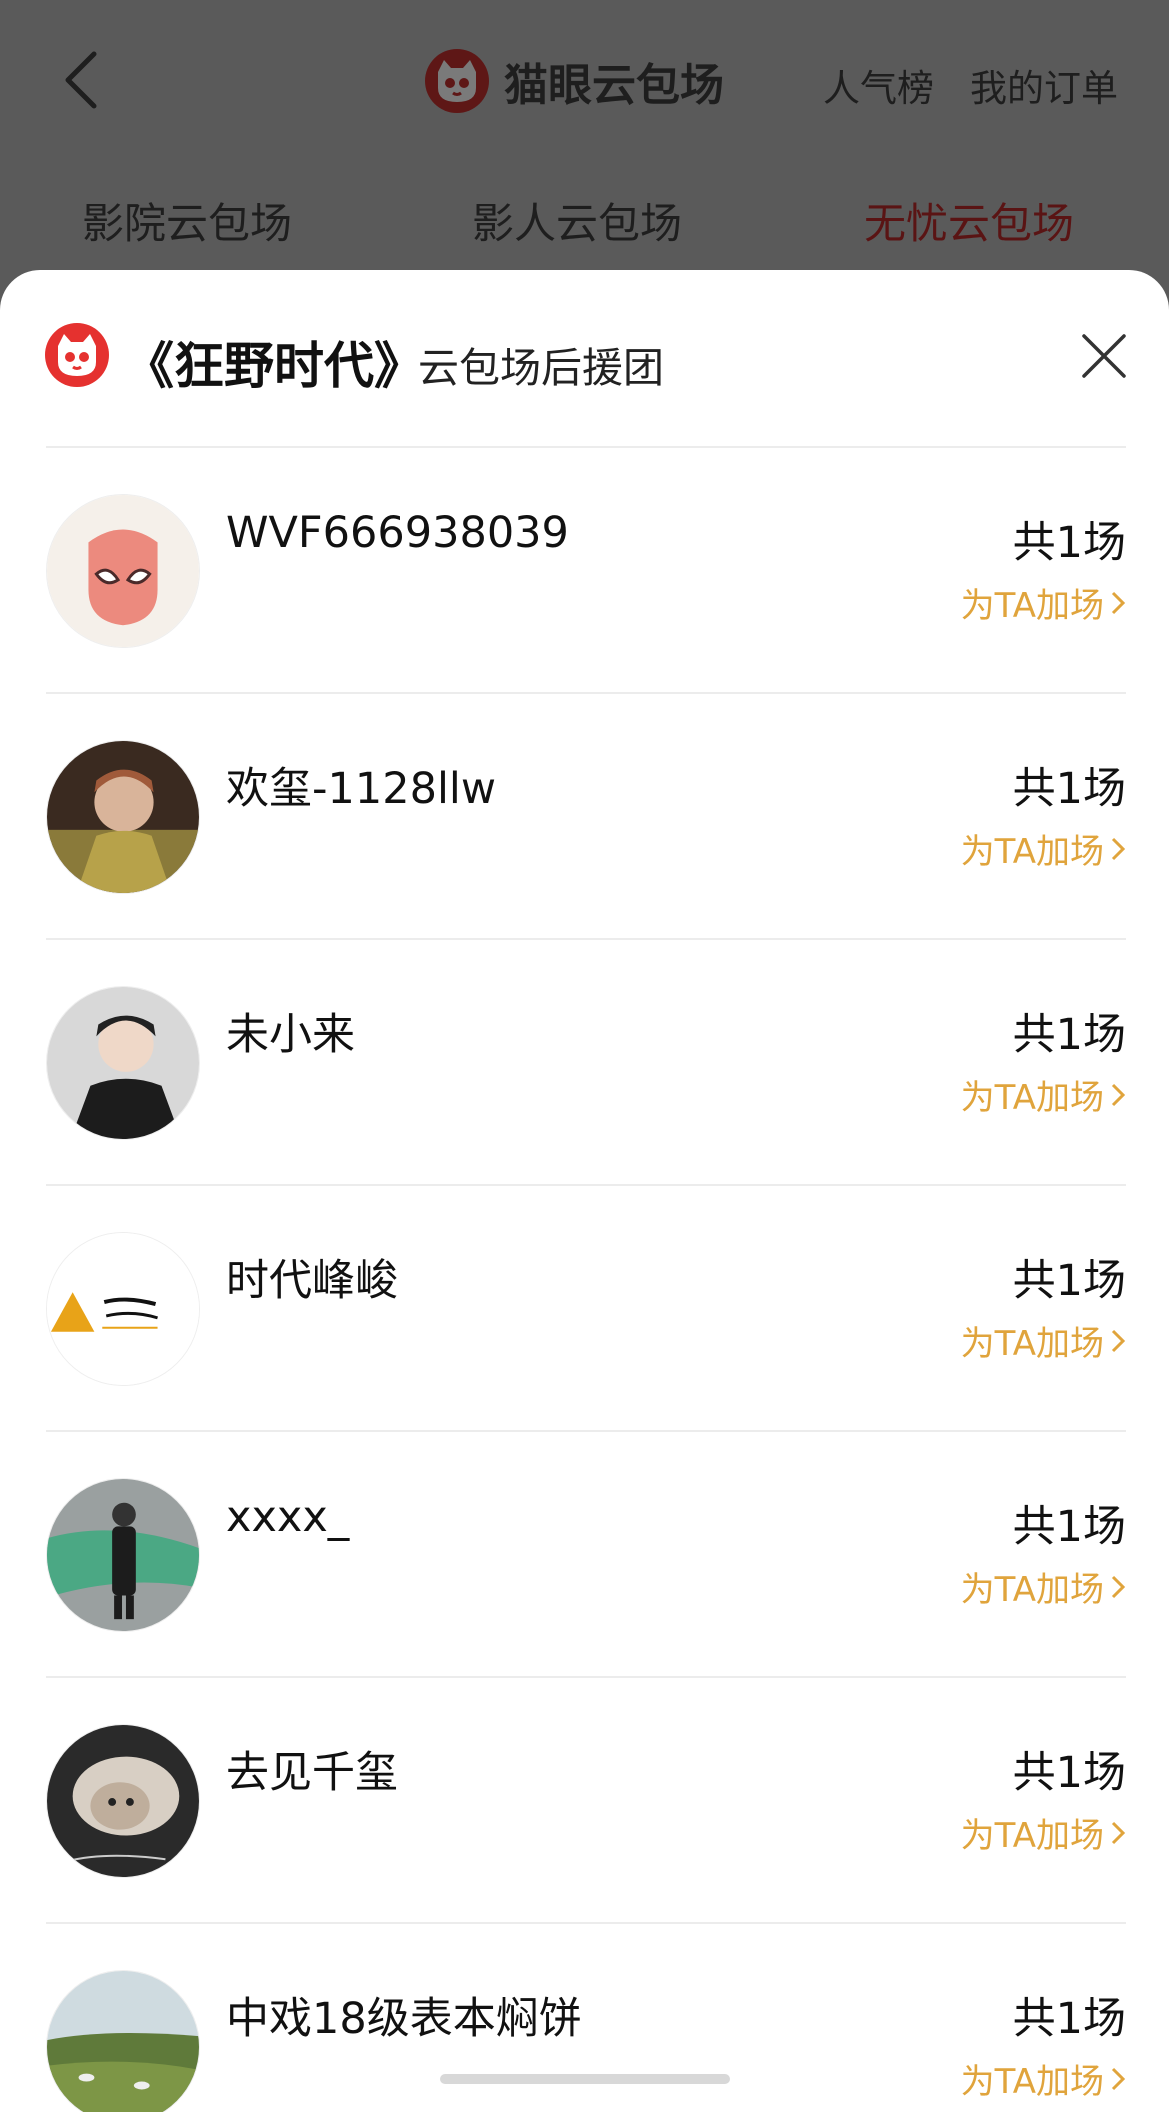 This screenshot has width=1169, height=2112. I want to click on back-button, so click(82, 80).